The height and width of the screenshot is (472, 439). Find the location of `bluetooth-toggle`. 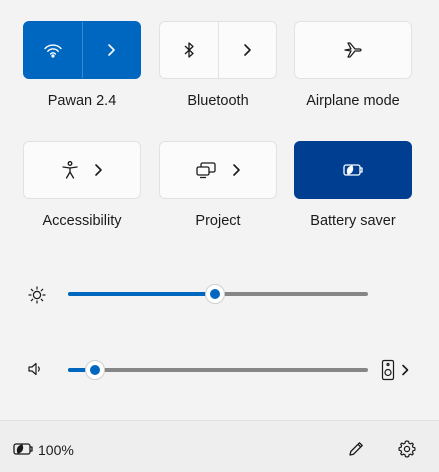

bluetooth-toggle is located at coordinates (189, 50).